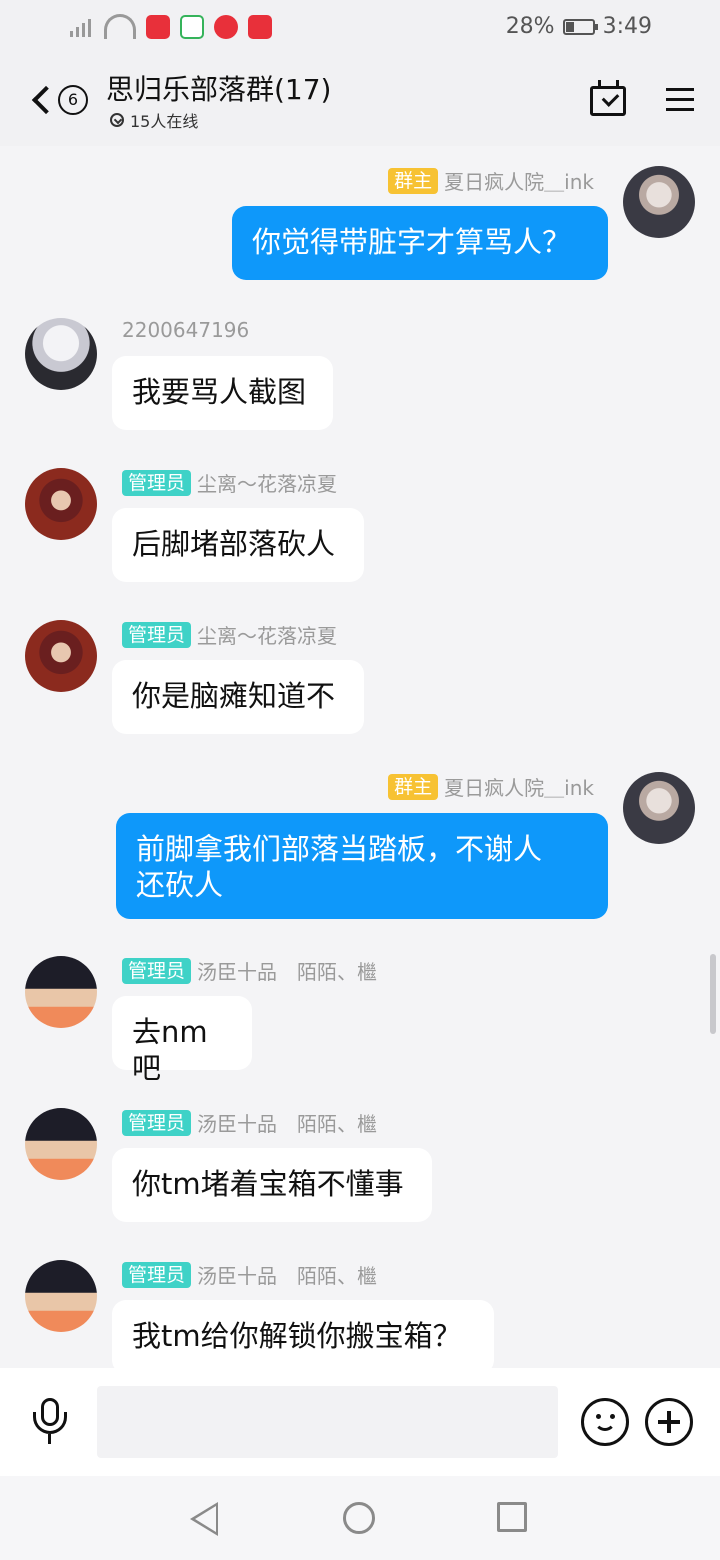 The width and height of the screenshot is (720, 1560). I want to click on message-item: 管理员 汤臣十品 陌陌、檵 去nm吧, so click(360, 1020).